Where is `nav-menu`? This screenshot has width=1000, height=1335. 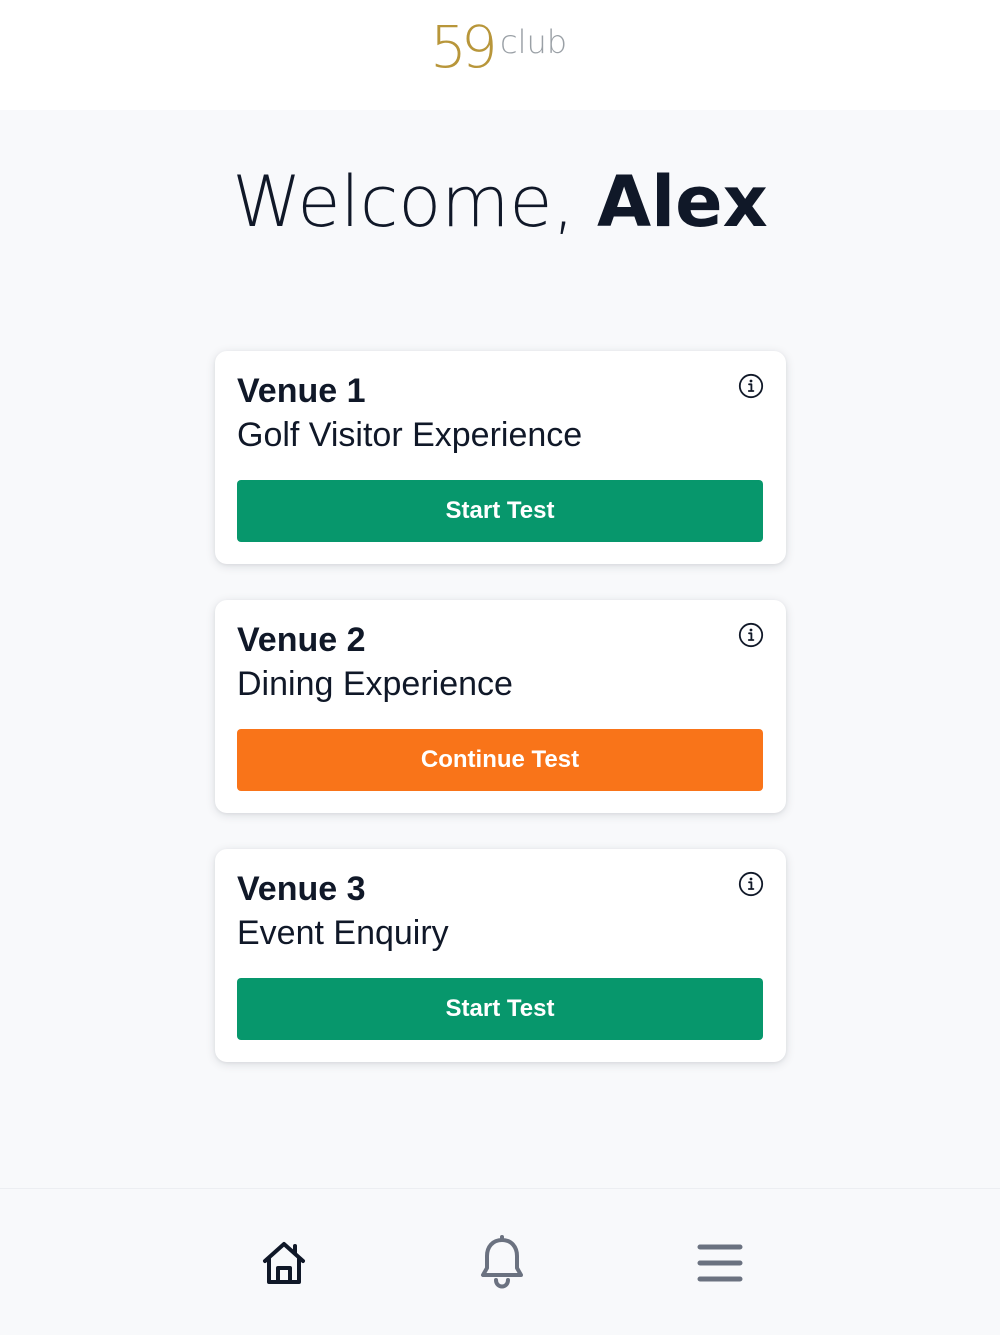
nav-menu is located at coordinates (720, 1263).